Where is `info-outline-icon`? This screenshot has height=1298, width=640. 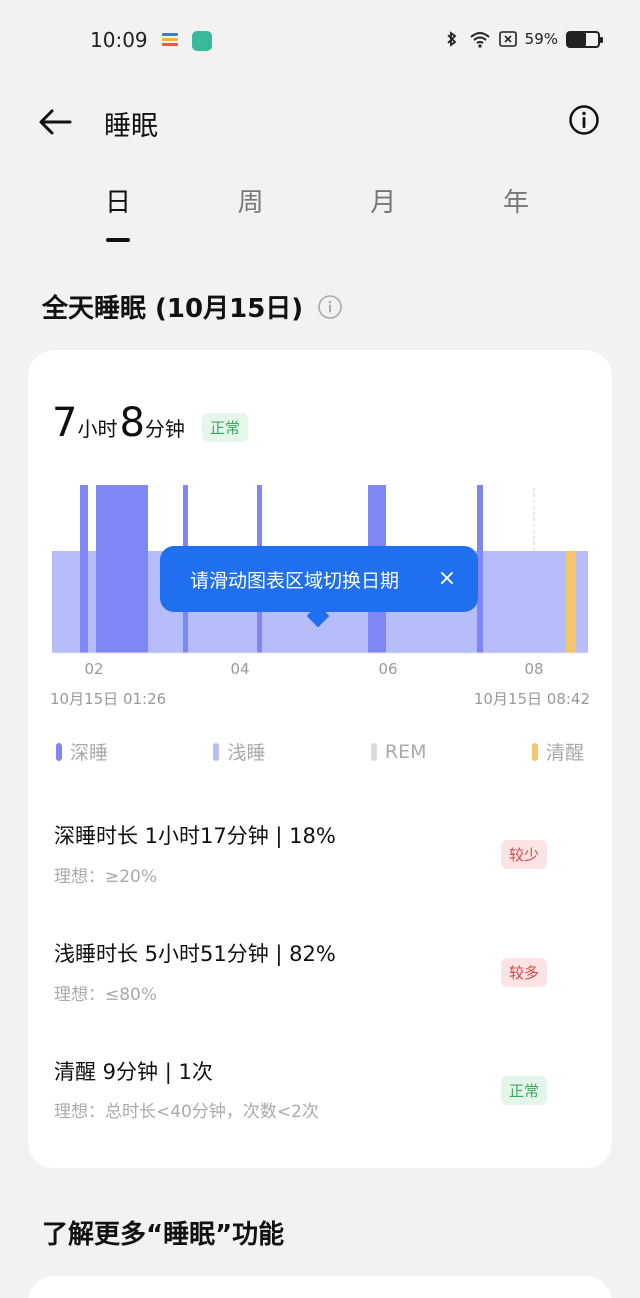 info-outline-icon is located at coordinates (330, 307).